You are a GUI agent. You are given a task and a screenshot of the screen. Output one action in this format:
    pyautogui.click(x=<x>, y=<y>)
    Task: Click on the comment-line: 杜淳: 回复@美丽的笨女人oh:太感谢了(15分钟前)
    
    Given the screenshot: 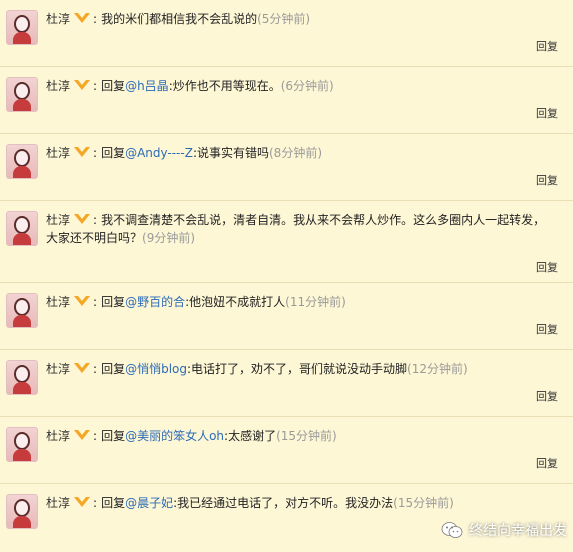 What is the action you would take?
    pyautogui.click(x=191, y=436)
    